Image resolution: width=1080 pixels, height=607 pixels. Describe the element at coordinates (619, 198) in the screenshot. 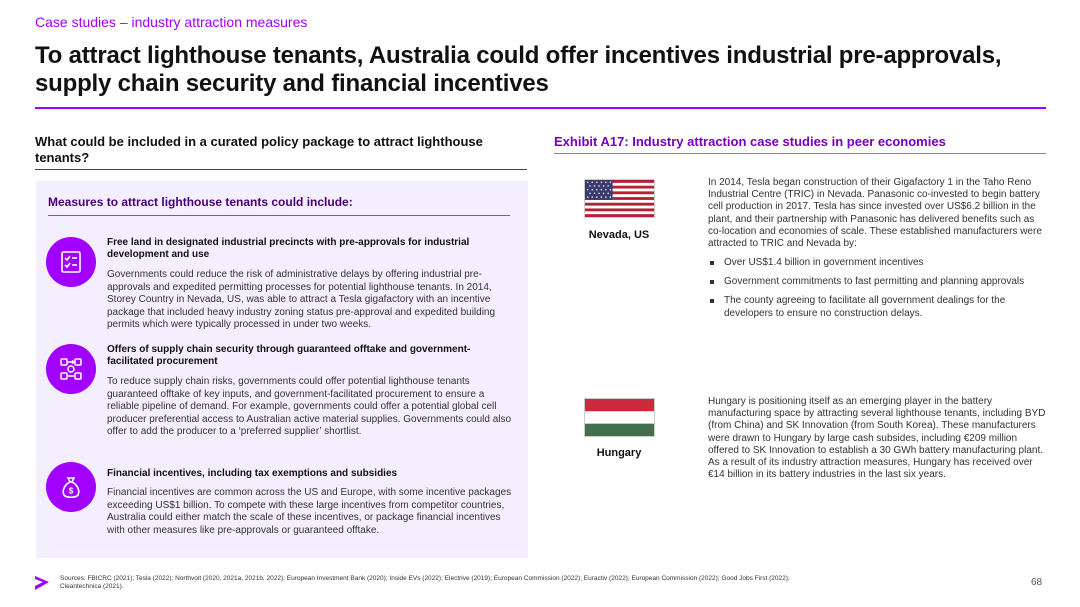

I see `us-flag-icon` at that location.